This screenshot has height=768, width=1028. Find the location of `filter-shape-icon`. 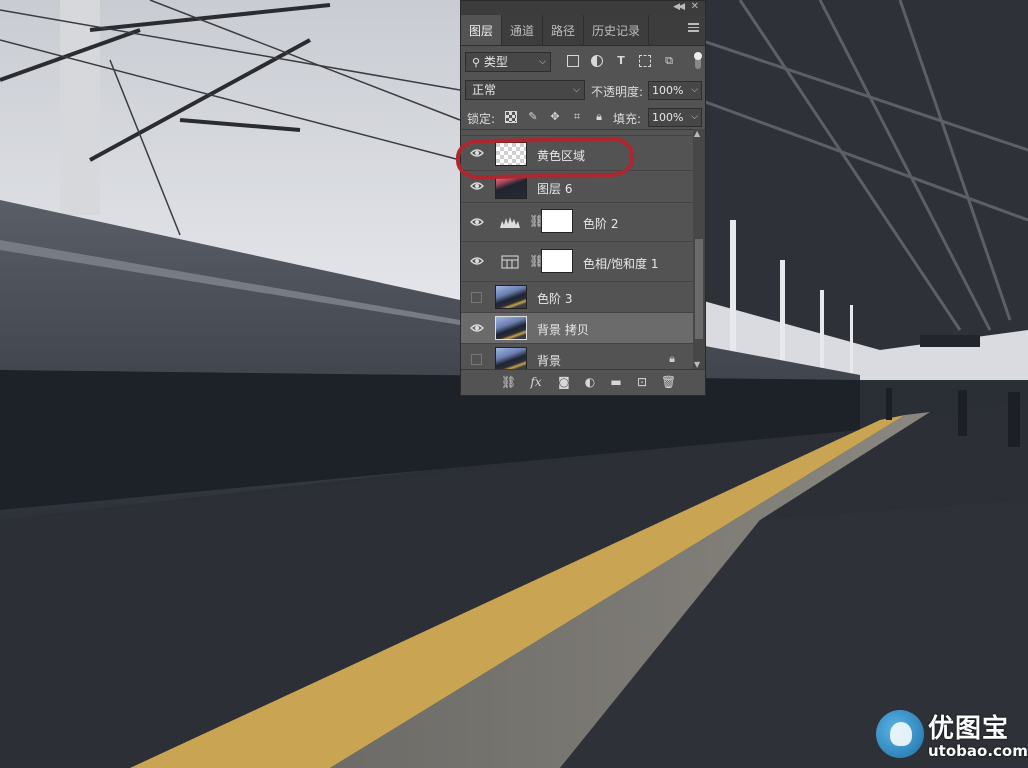

filter-shape-icon is located at coordinates (645, 61).